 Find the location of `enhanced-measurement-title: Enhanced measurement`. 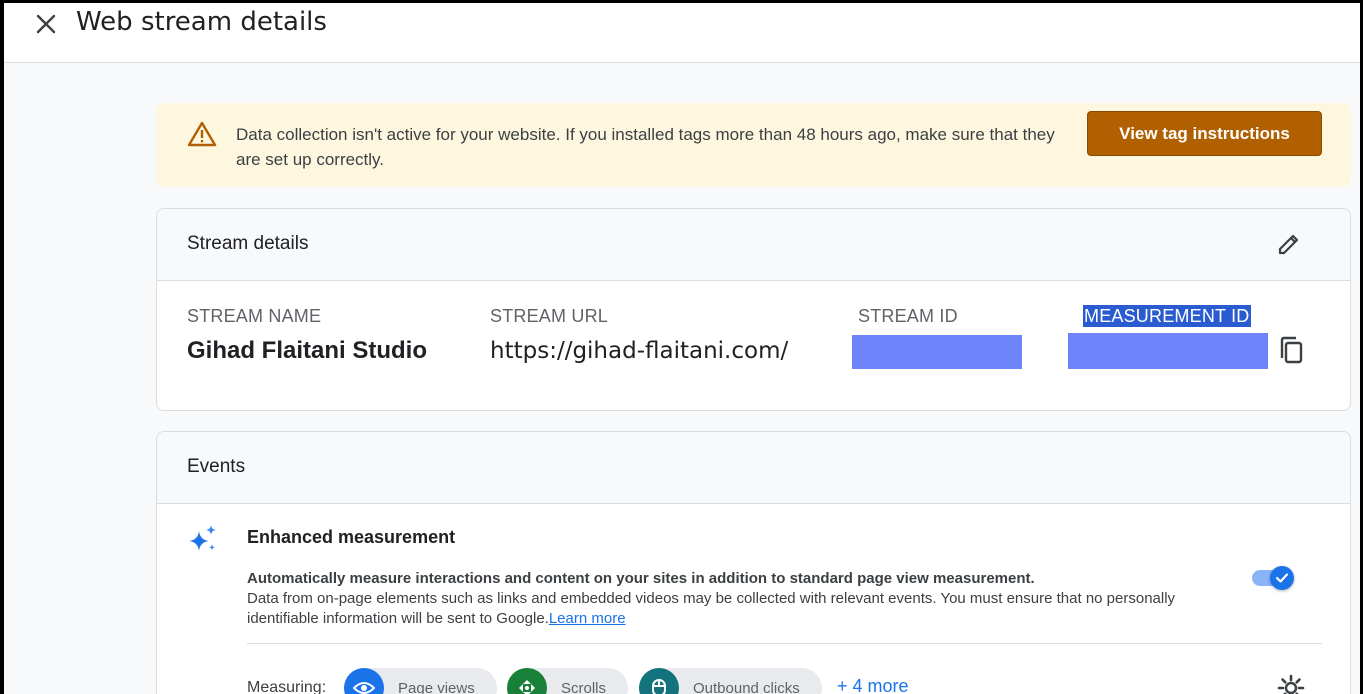

enhanced-measurement-title: Enhanced measurement is located at coordinates (351, 537).